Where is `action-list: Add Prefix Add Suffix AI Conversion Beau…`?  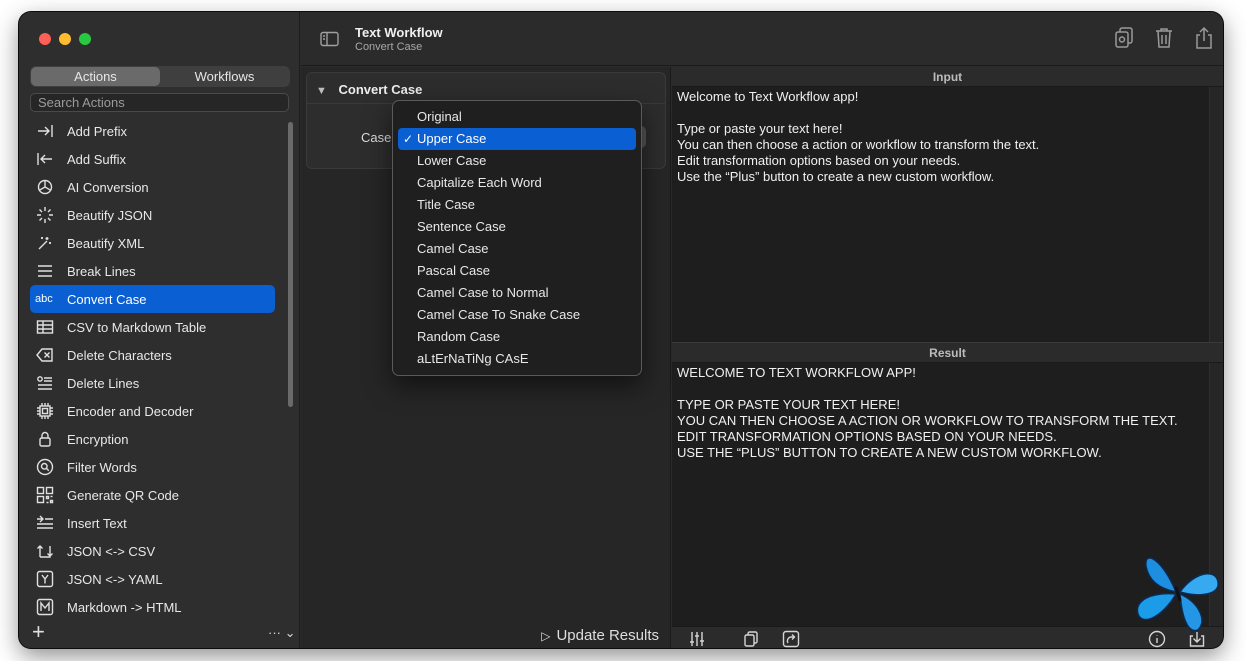
action-list: Add Prefix Add Suffix AI Conversion Beau… is located at coordinates (152, 369).